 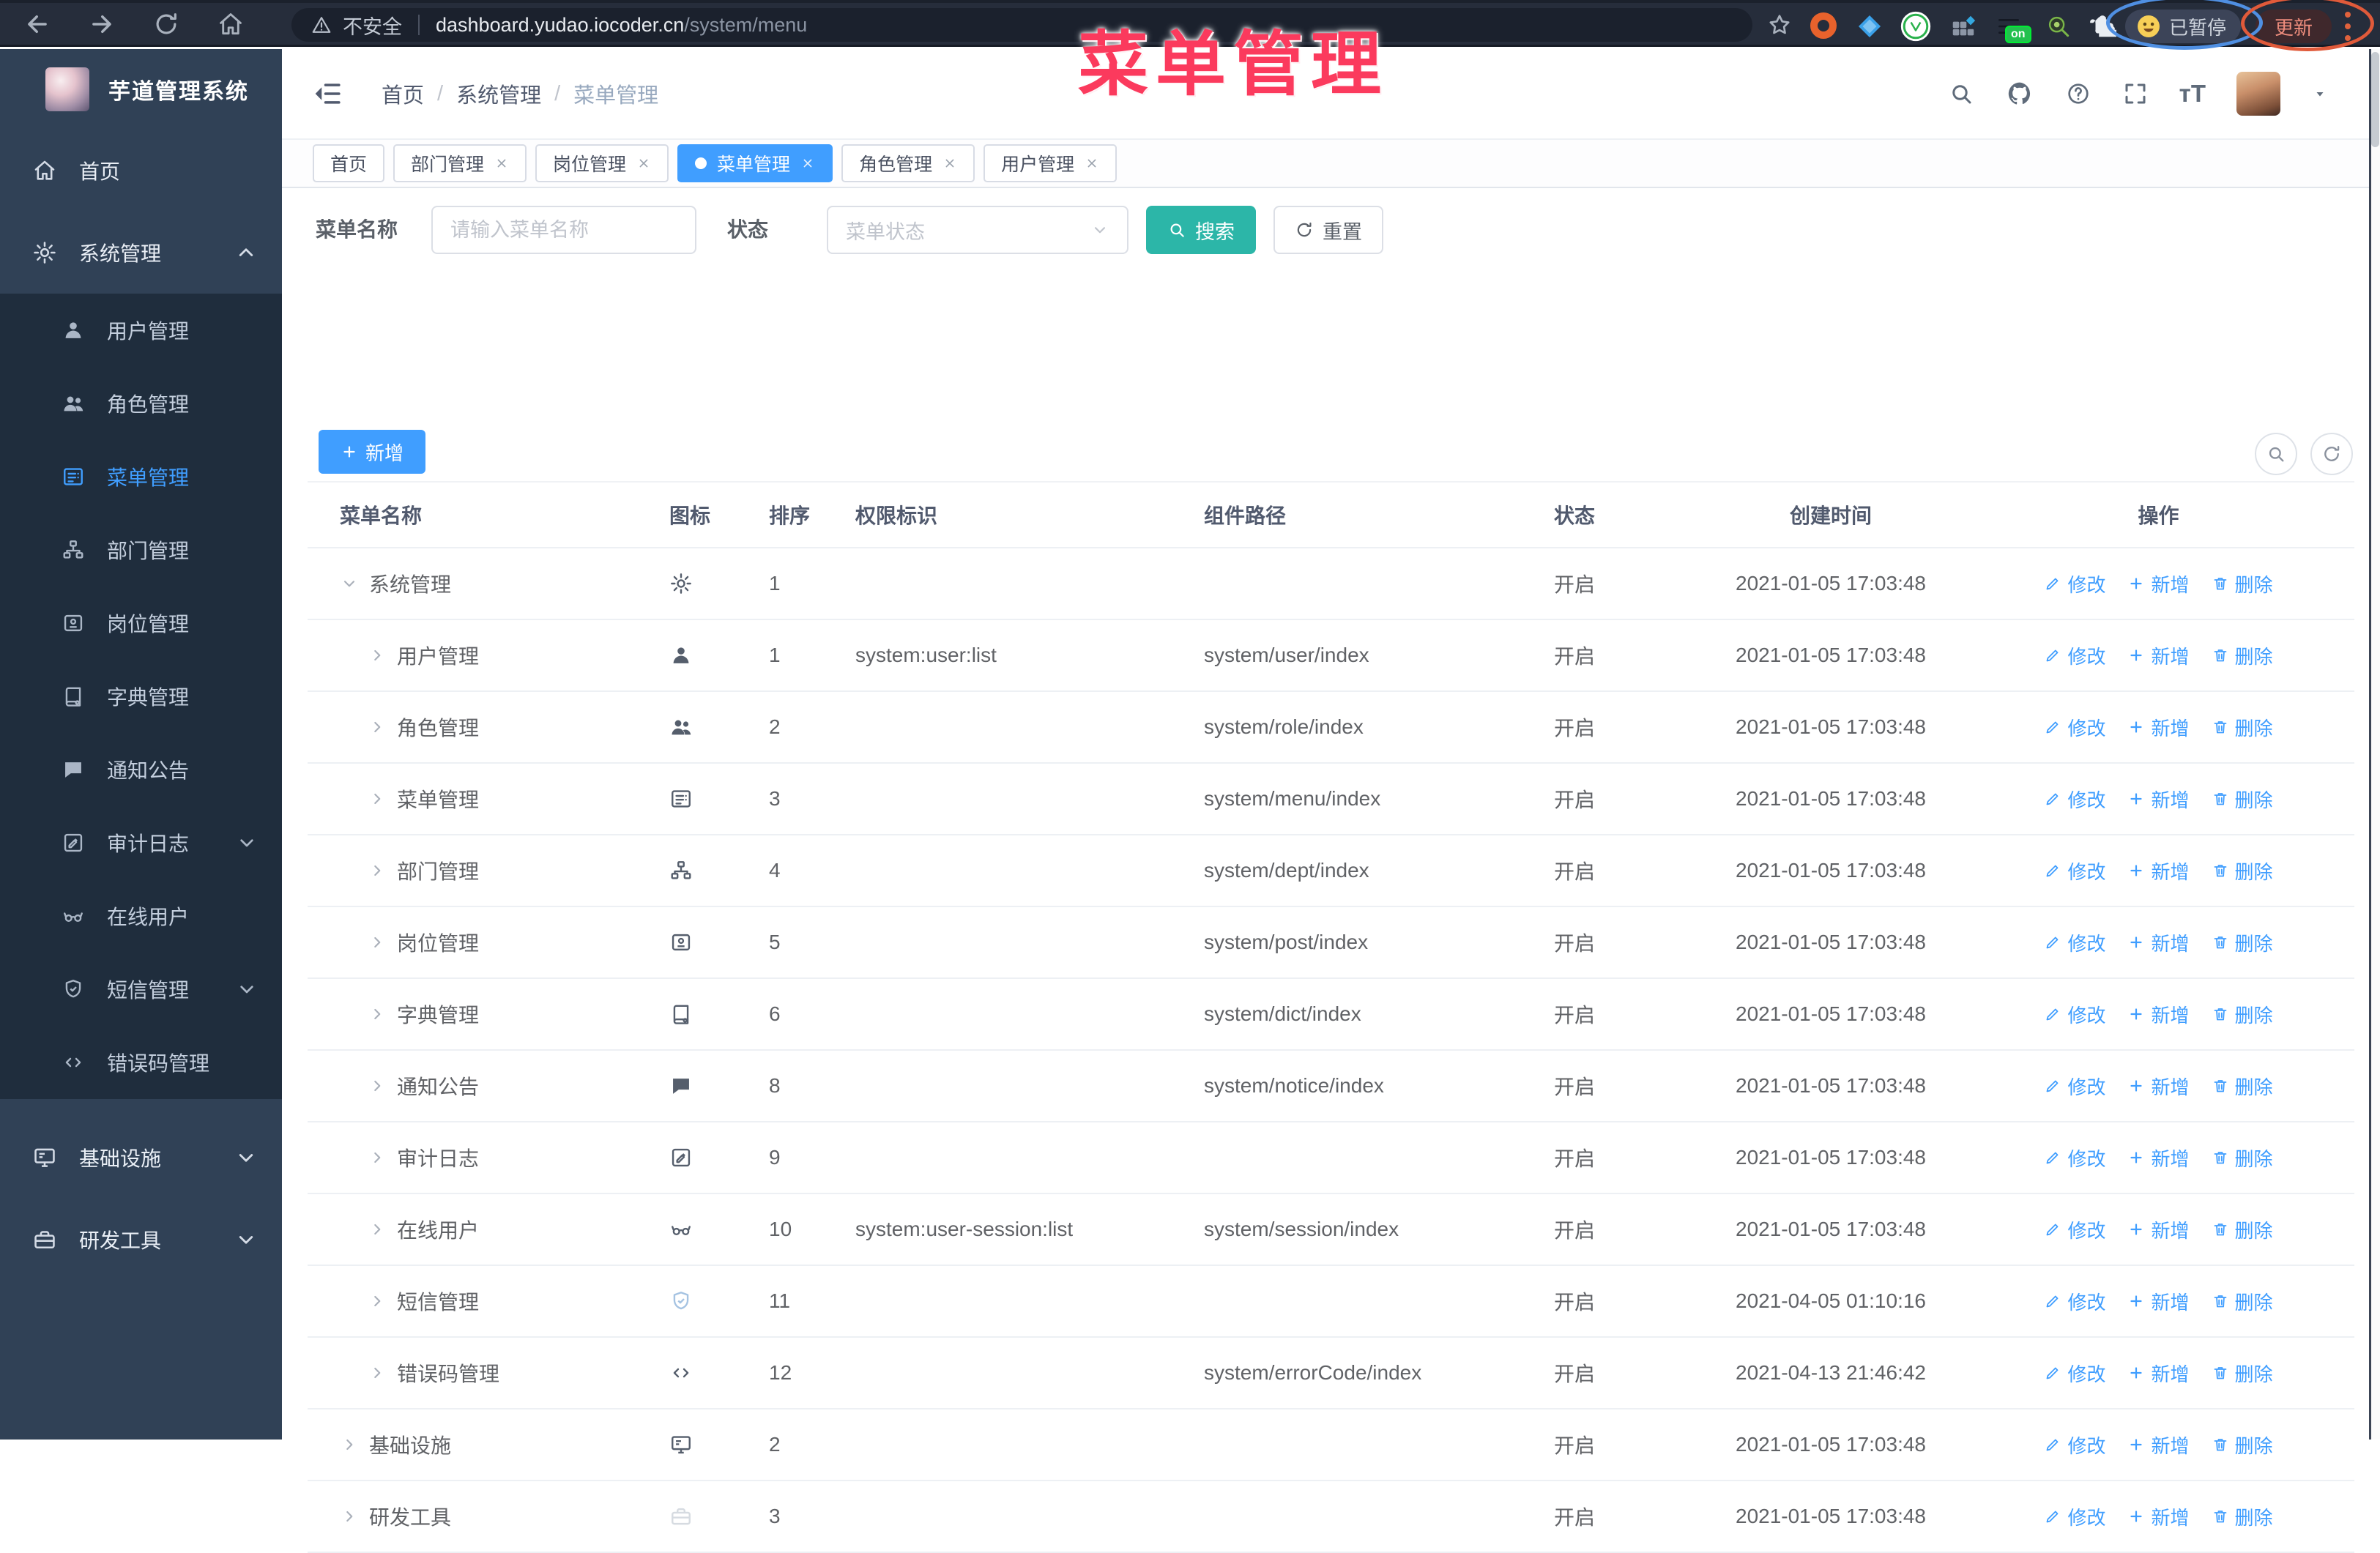 What do you see at coordinates (1328, 230) in the screenshot?
I see `reset-button: 重置` at bounding box center [1328, 230].